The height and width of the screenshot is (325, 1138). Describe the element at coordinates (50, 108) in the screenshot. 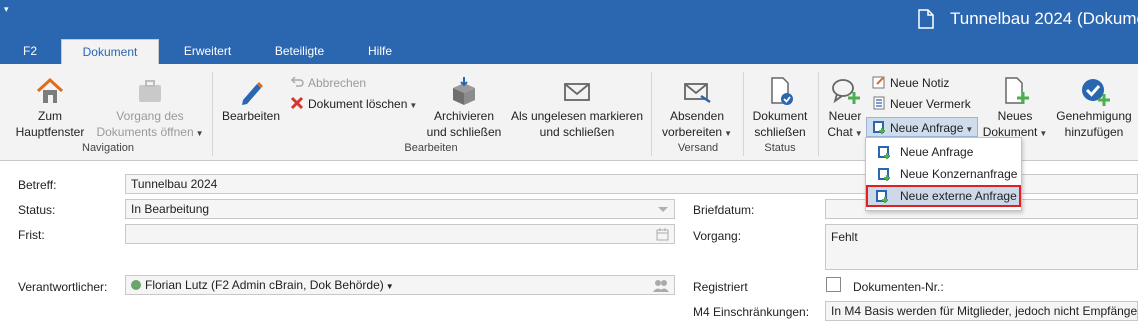

I see `zum-hauptfenster-button: Zum Hauptfenster` at that location.